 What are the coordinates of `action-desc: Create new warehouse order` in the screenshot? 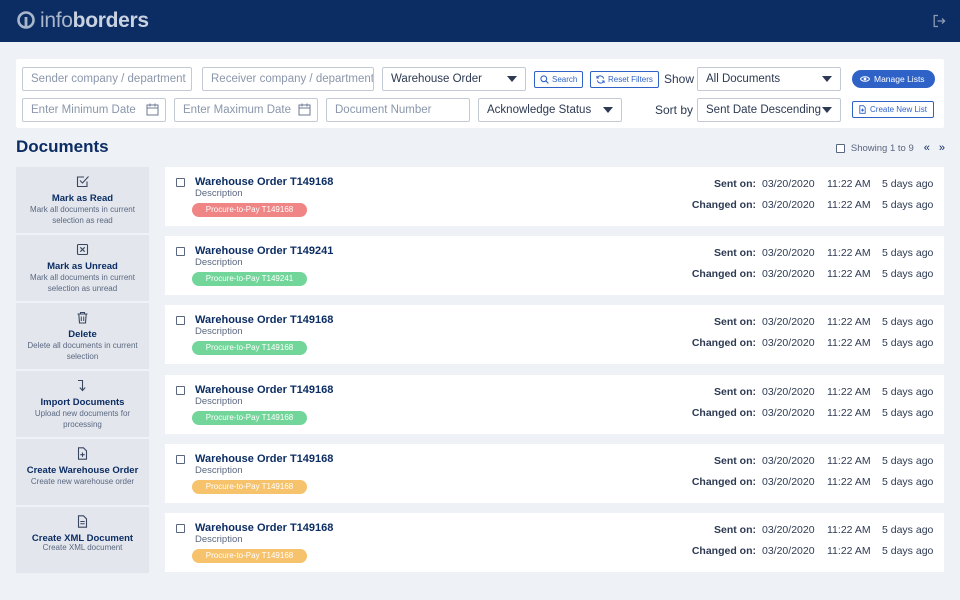 It's located at (82, 481).